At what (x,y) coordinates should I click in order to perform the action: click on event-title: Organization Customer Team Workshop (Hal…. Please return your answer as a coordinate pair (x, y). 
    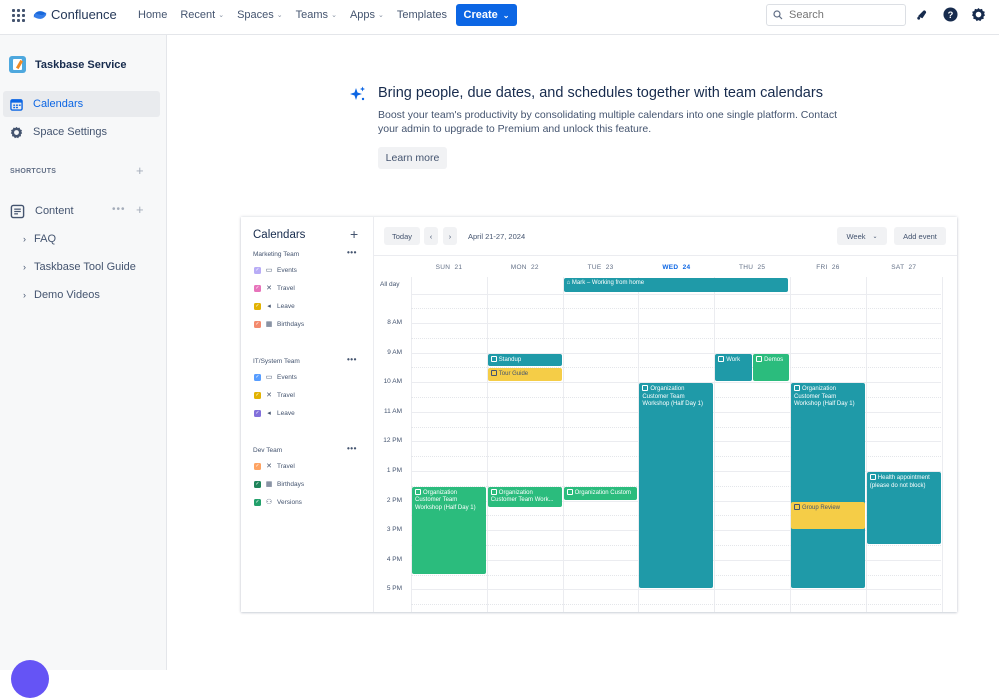
    Looking at the image, I should click on (672, 397).